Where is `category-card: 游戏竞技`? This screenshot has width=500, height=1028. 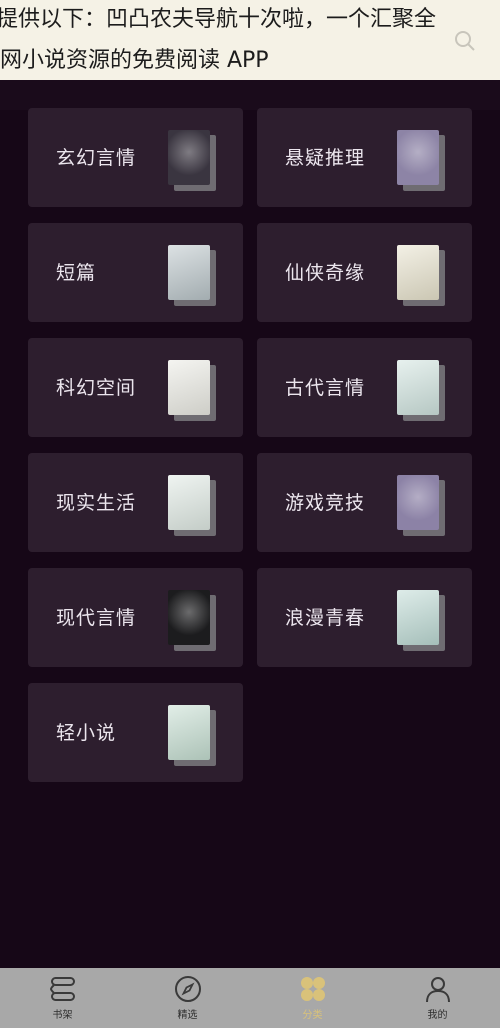 category-card: 游戏竞技 is located at coordinates (364, 502).